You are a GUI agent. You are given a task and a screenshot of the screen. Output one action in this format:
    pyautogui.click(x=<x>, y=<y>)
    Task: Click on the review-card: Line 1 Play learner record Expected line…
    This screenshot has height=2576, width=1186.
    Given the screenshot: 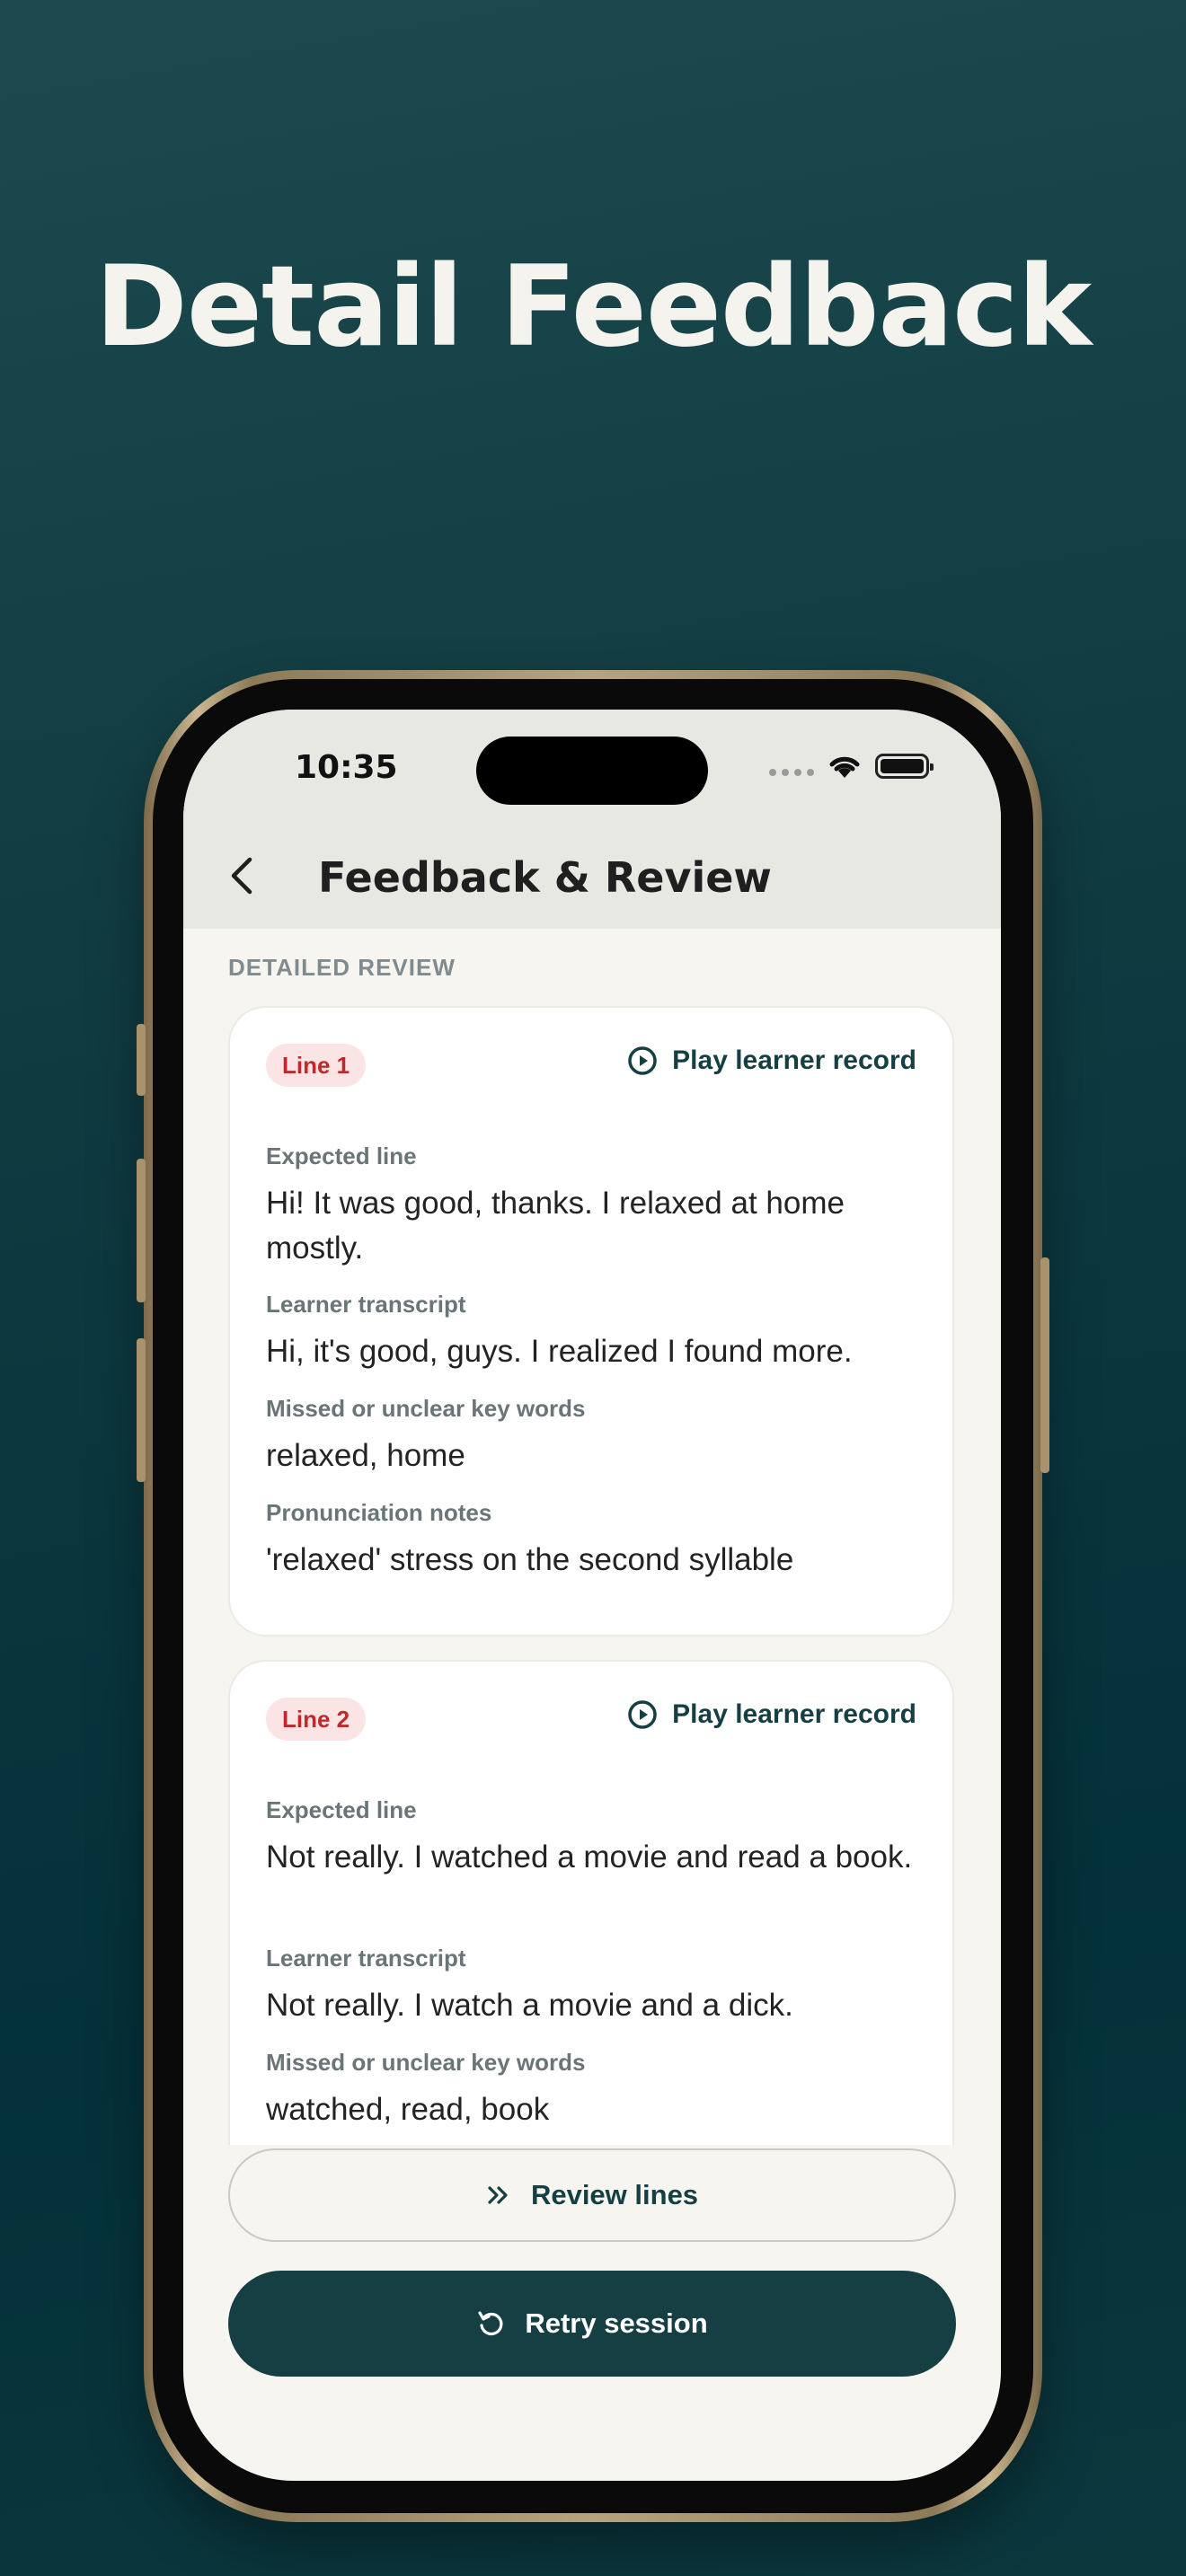 What is the action you would take?
    pyautogui.click(x=591, y=1321)
    